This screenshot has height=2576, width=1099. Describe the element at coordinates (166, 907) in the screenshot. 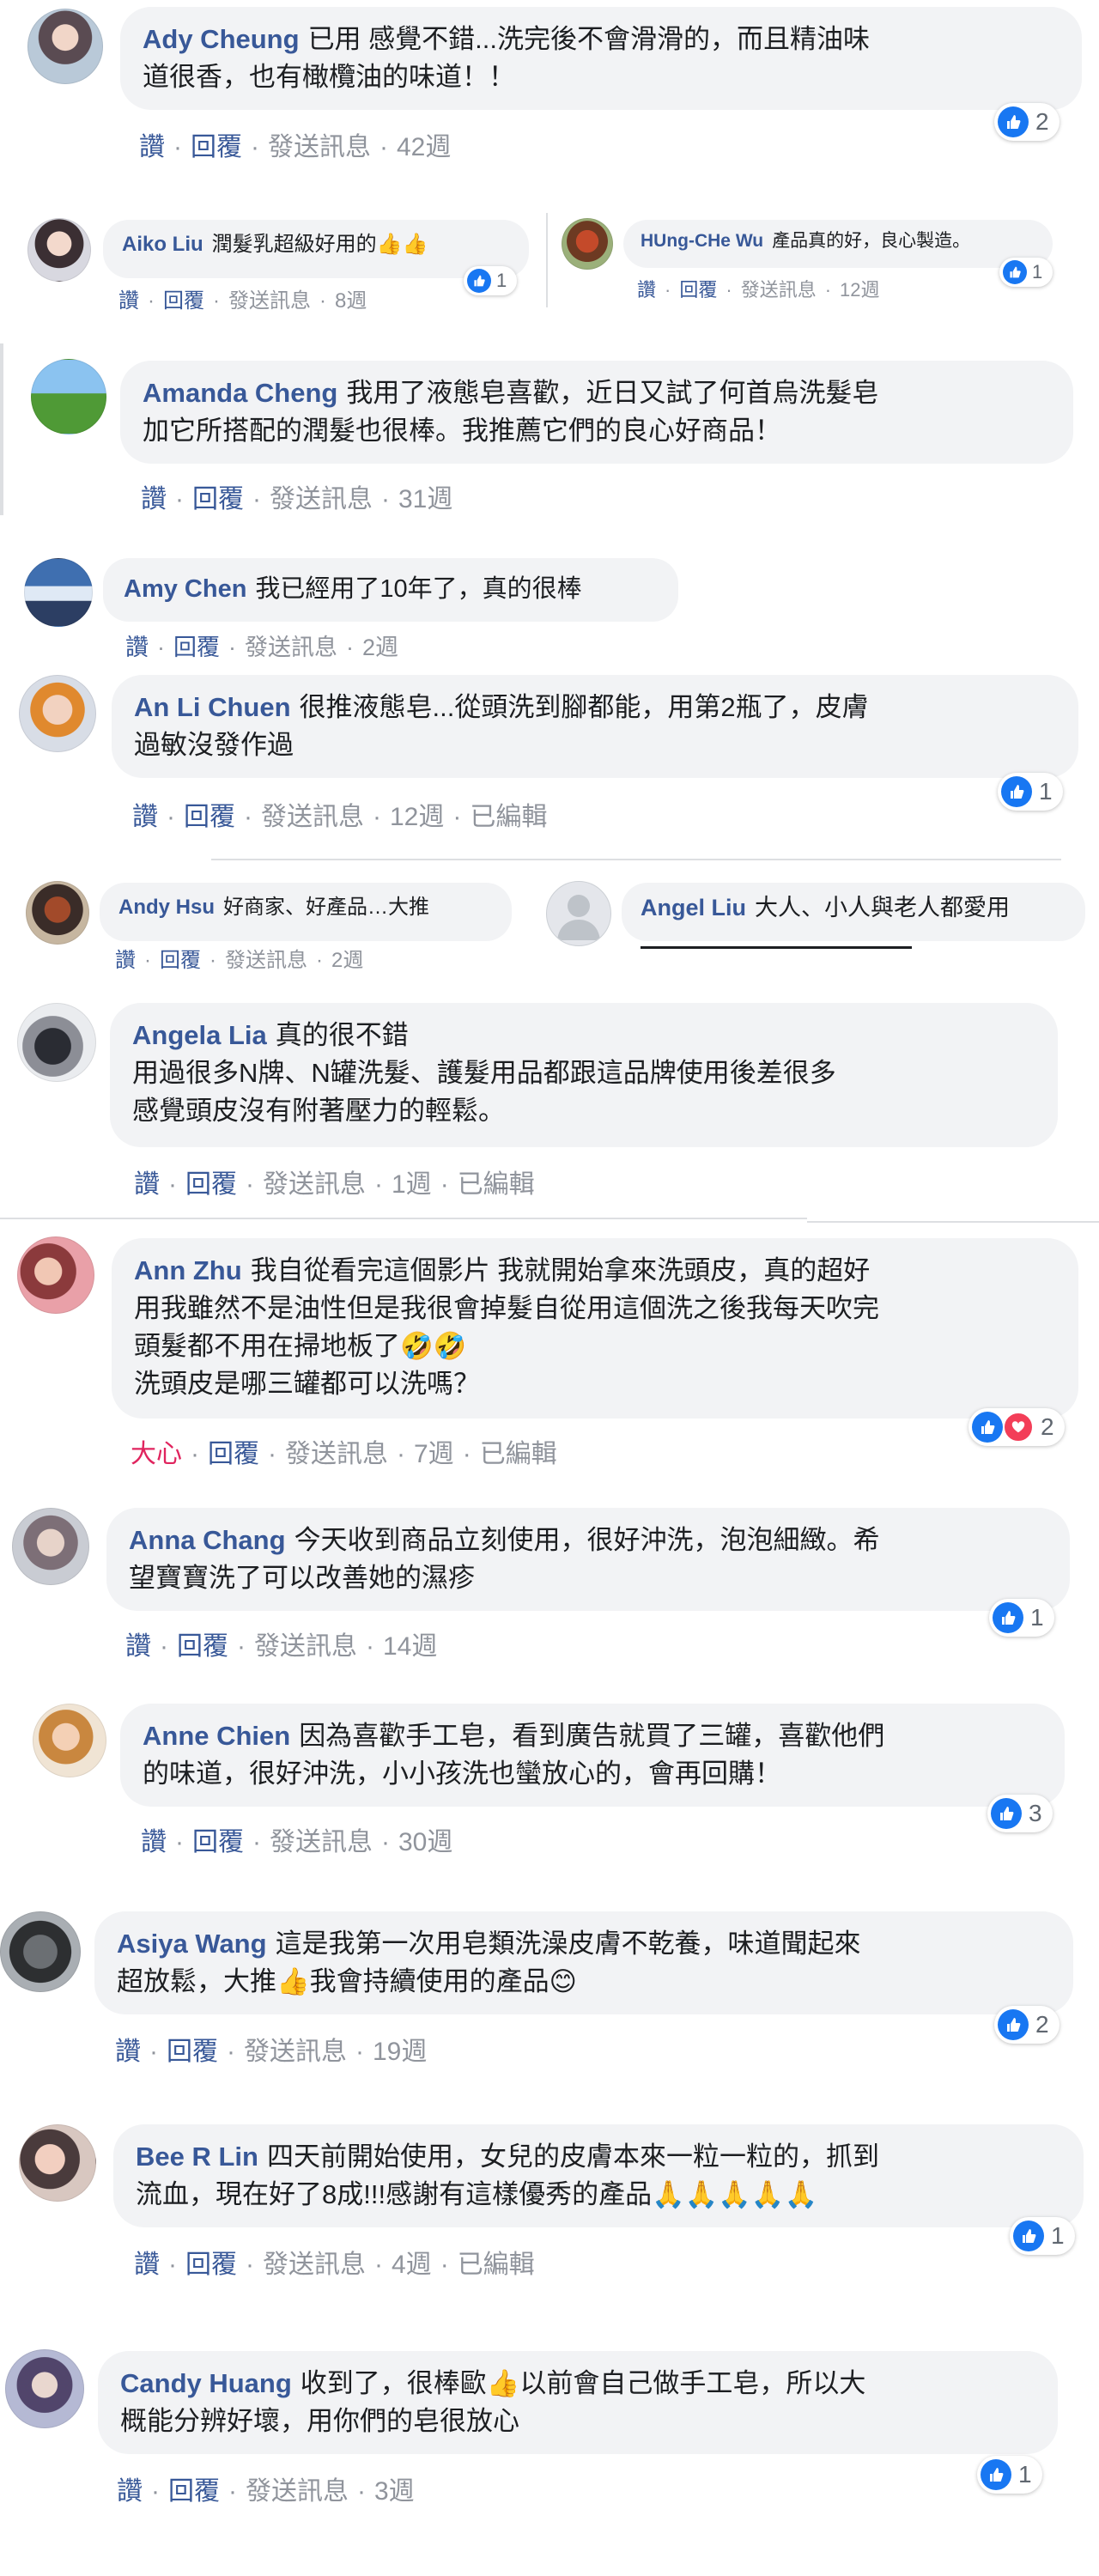

I see `commenter-name: Andy Hsu` at that location.